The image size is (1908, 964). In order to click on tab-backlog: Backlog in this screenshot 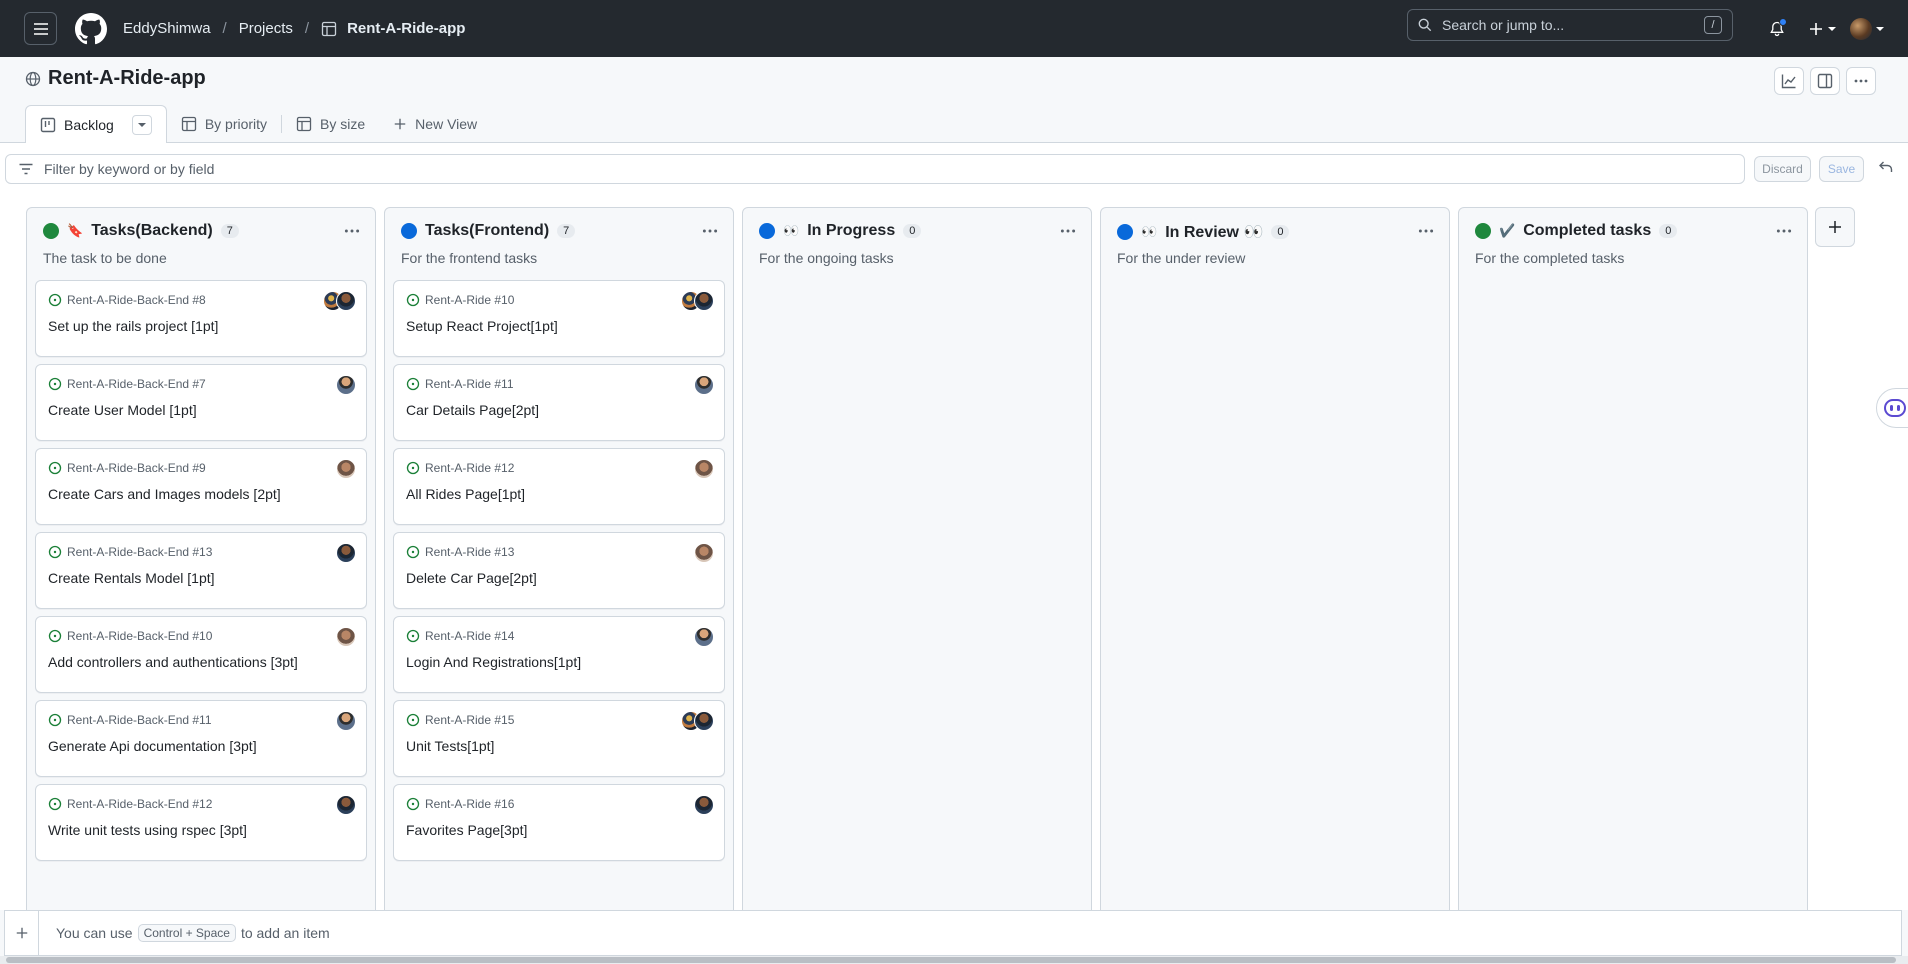, I will do `click(96, 124)`.